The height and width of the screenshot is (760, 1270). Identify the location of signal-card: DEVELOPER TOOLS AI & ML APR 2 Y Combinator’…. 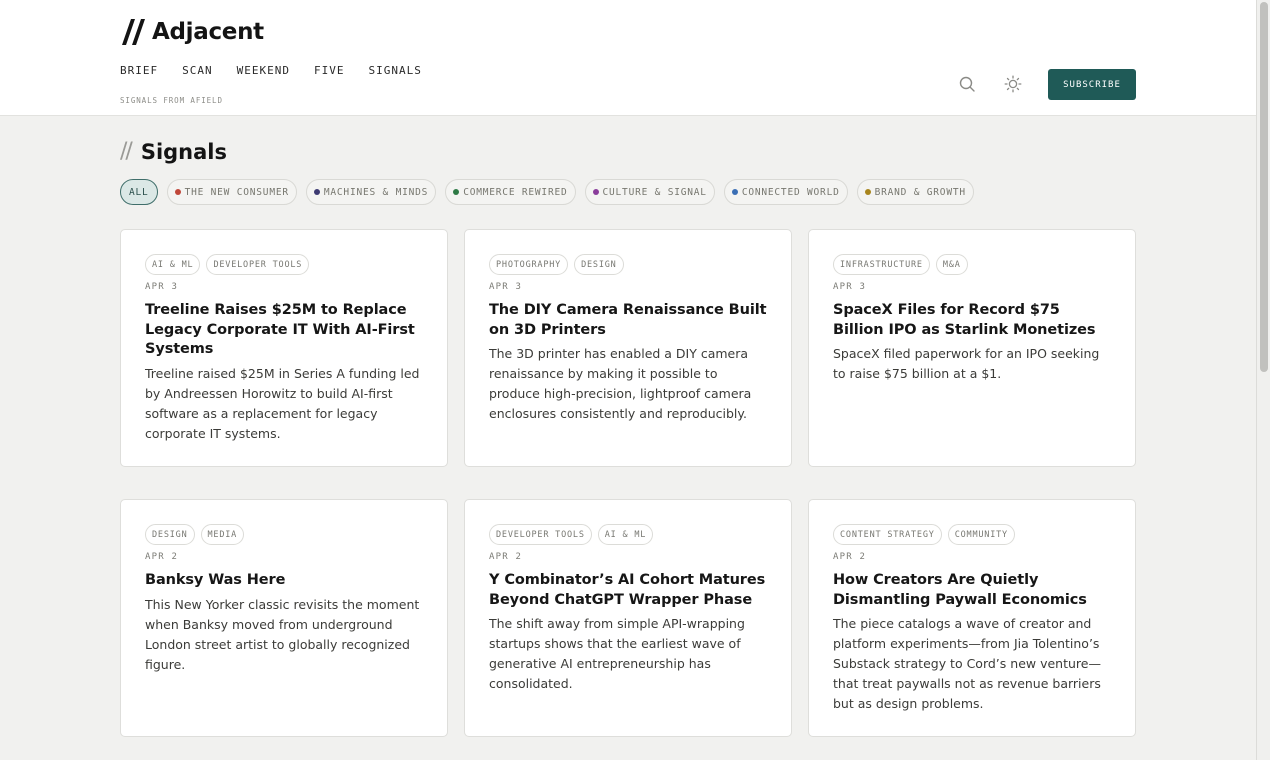
(628, 618).